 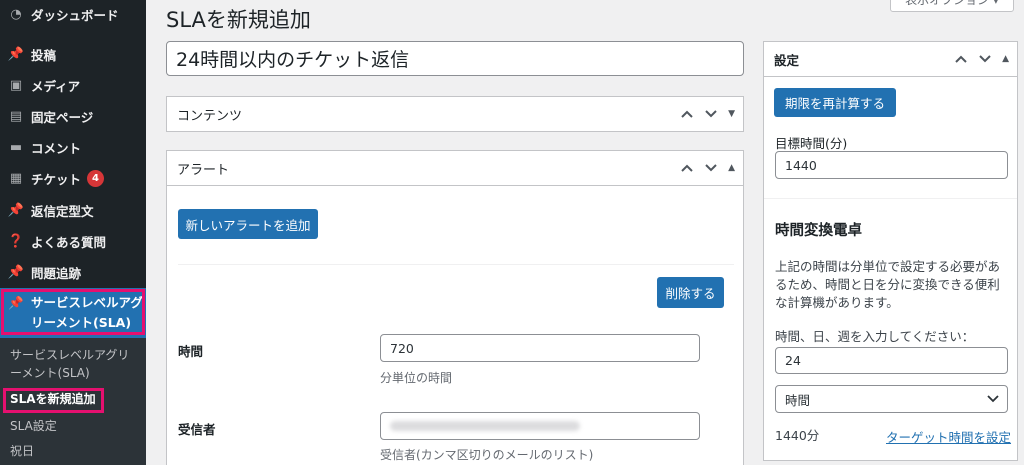 I want to click on submenu-item-sla-settings: SLA設定, so click(x=33, y=426).